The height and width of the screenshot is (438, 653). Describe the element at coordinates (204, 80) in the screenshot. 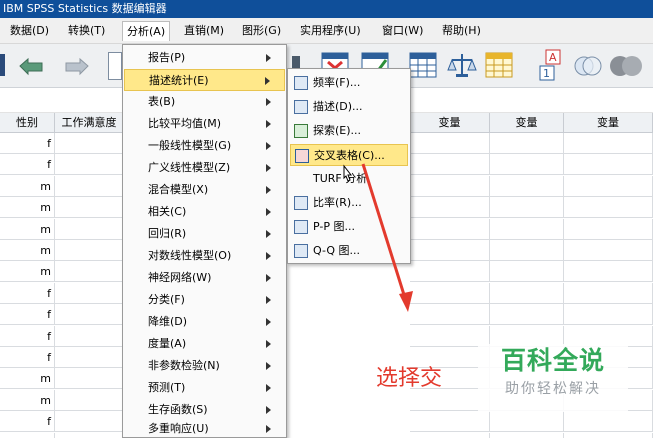

I see `menu-item-descriptive-statistics: 描述统计(E)` at that location.